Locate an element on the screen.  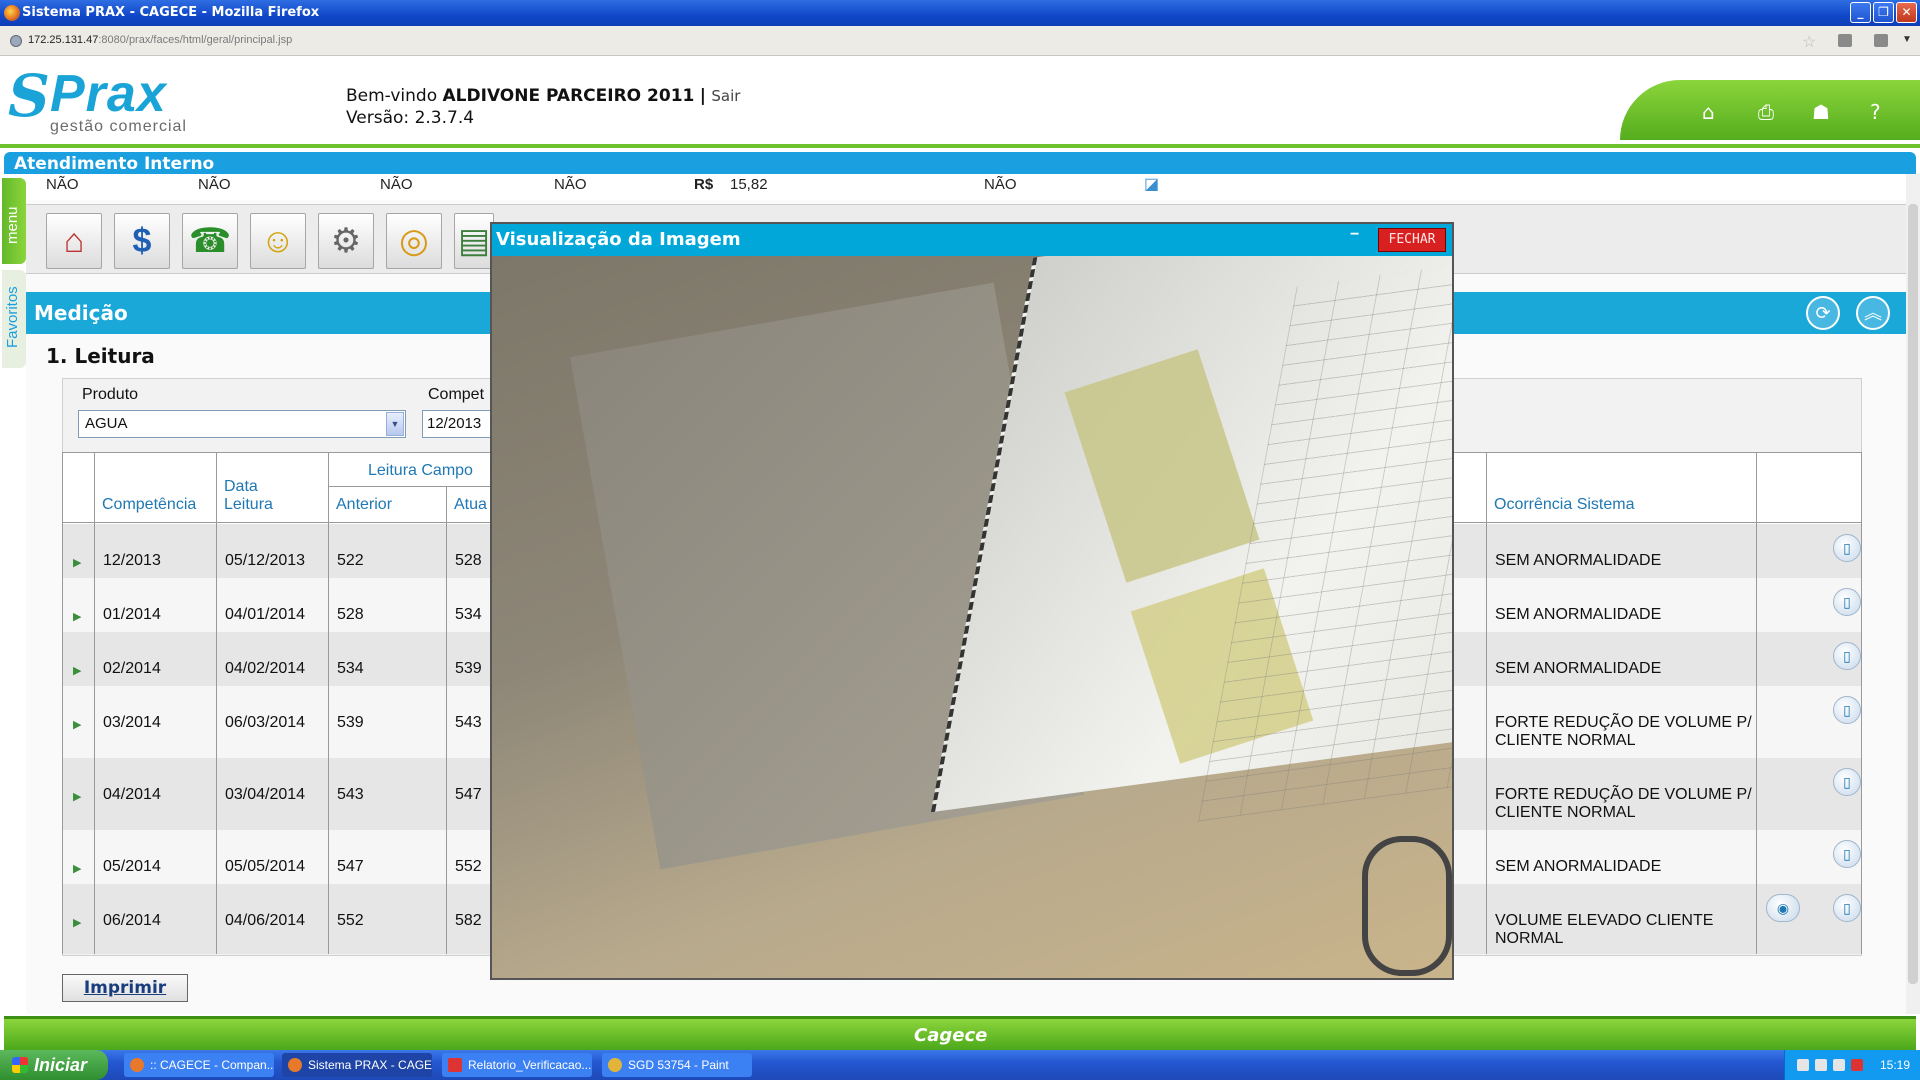
coins-icon: ◎ is located at coordinates (414, 241).